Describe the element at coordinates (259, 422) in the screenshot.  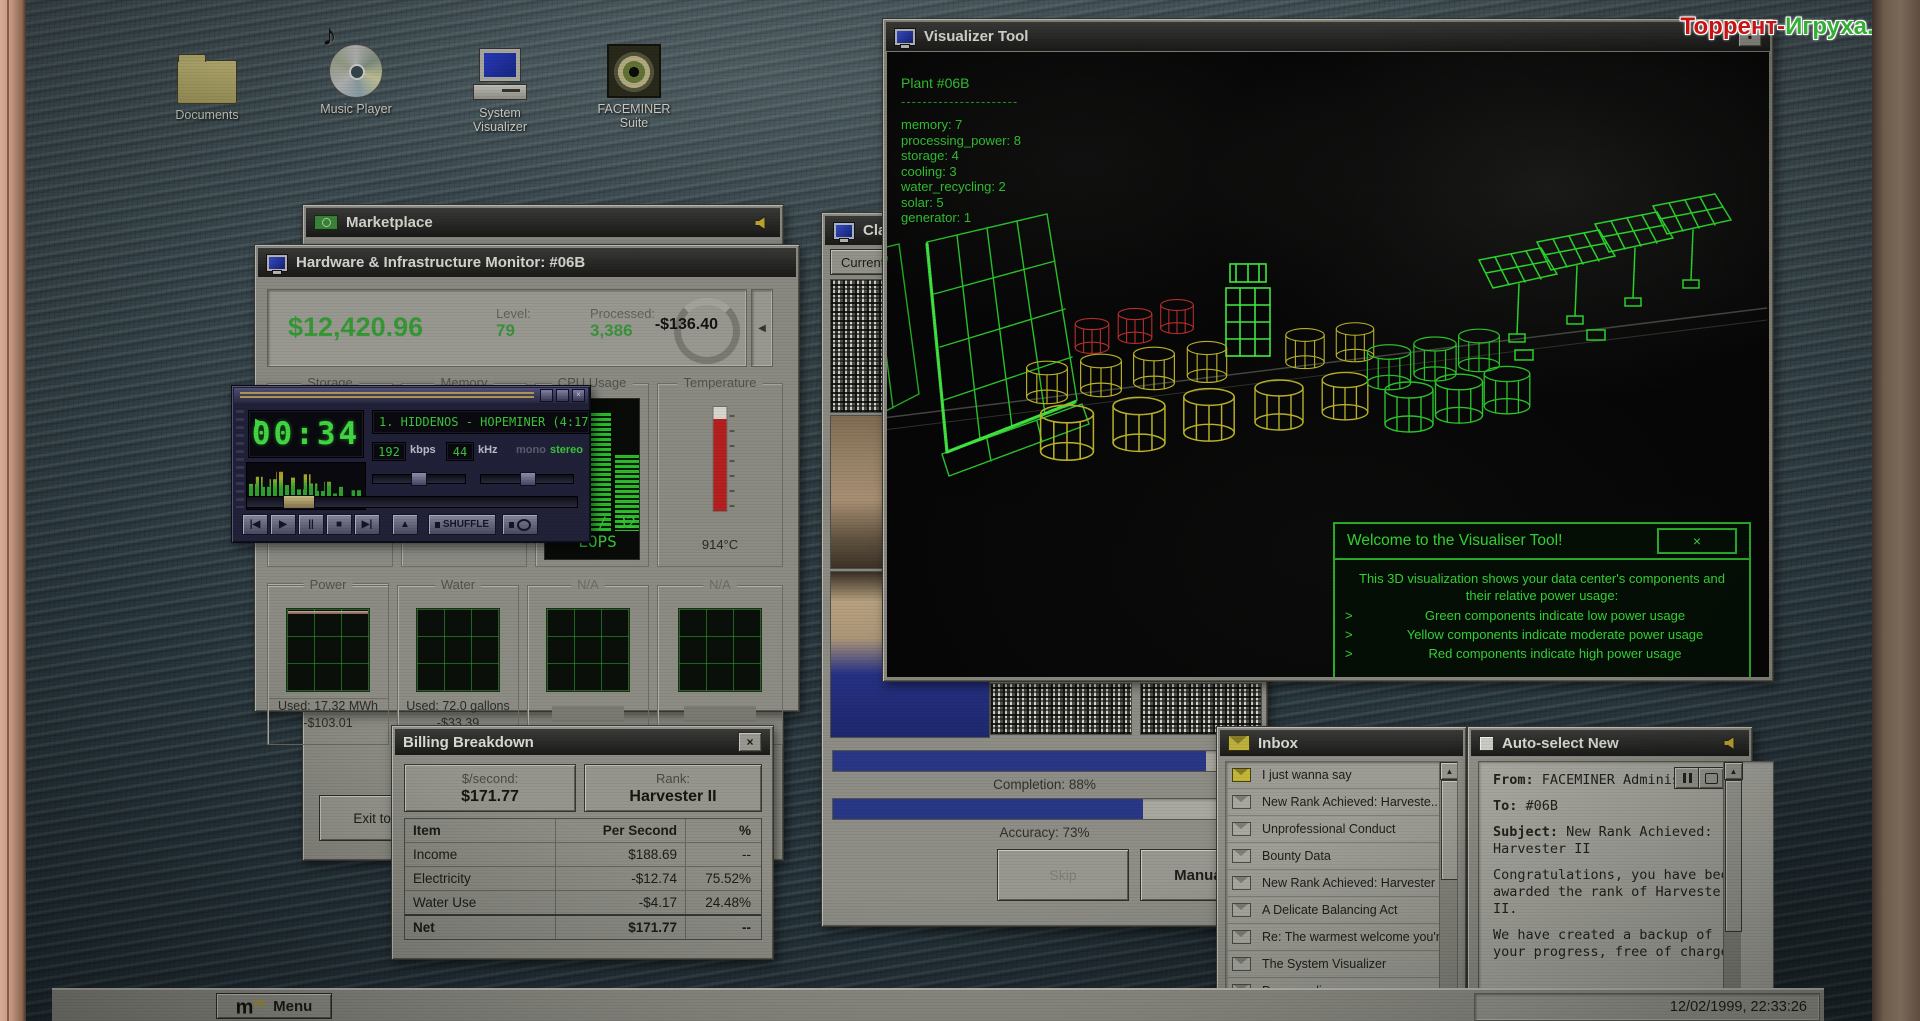
I see `play-state-icon: ▶` at that location.